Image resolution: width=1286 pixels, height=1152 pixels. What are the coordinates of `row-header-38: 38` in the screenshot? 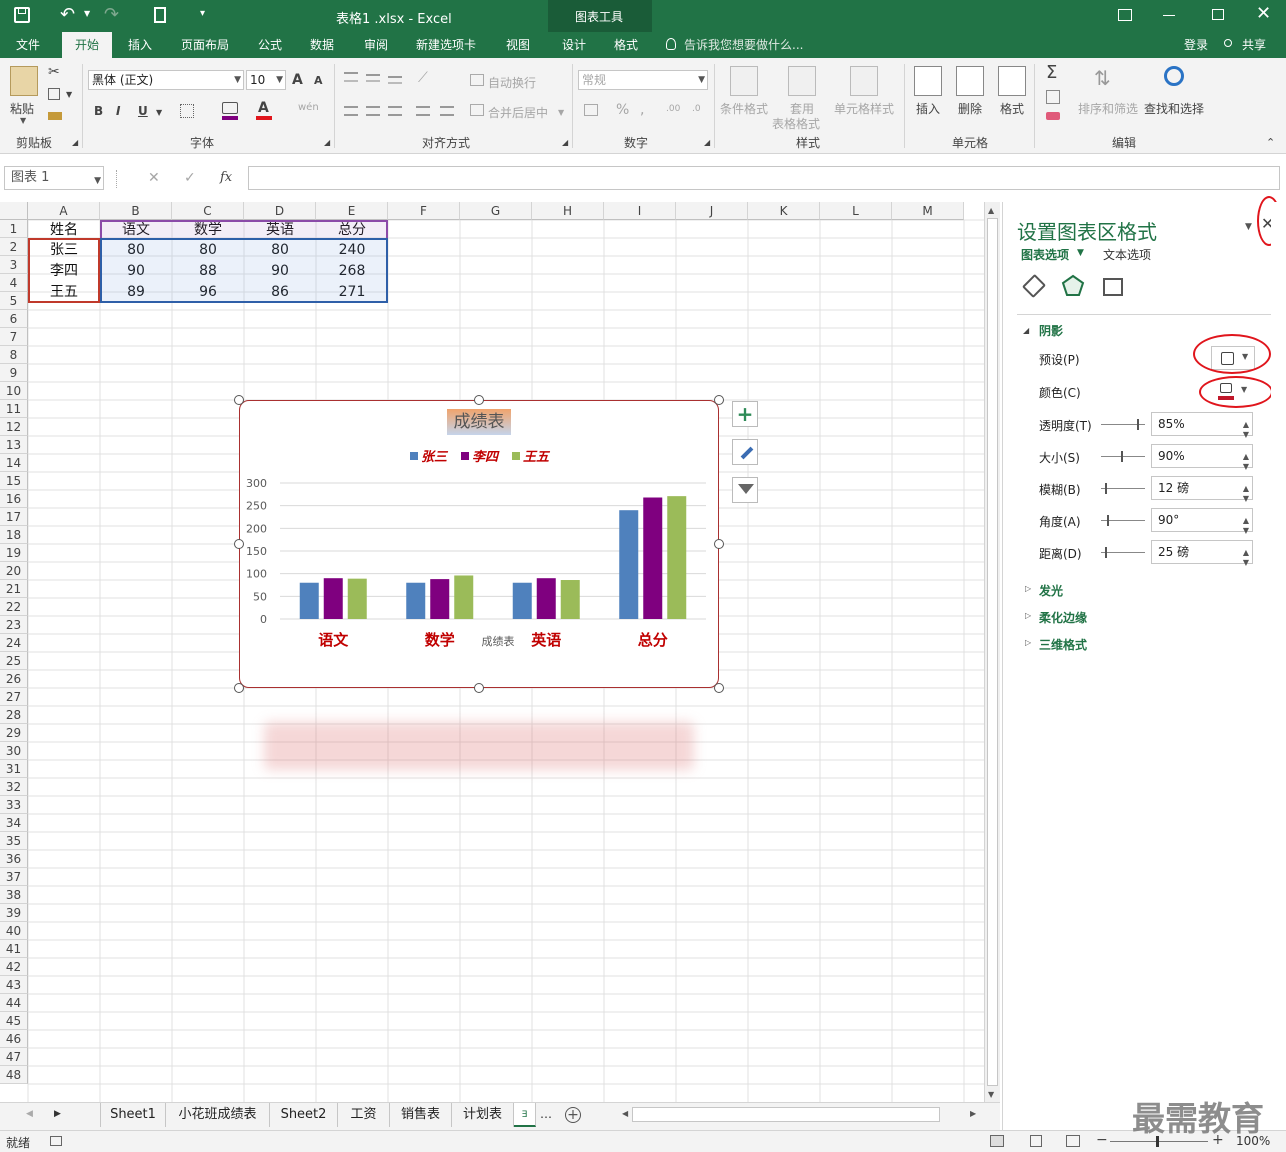 It's located at (14, 895).